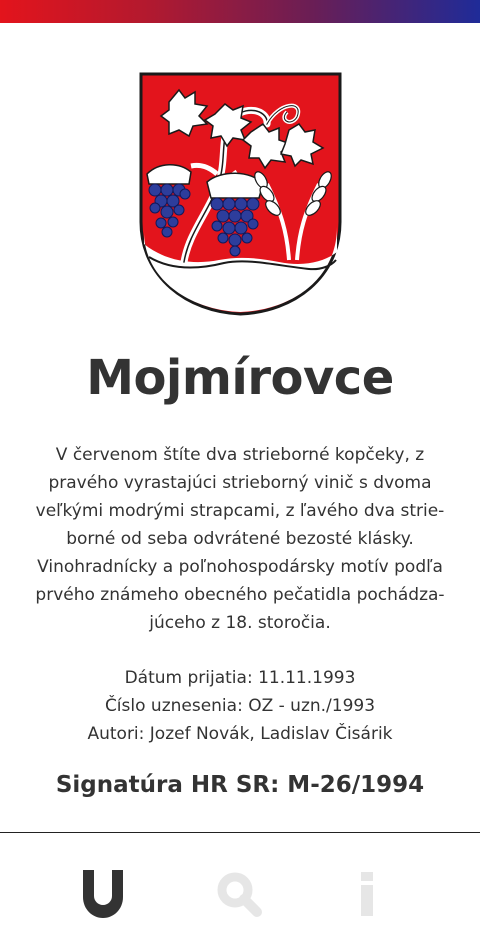 The height and width of the screenshot is (952, 480). Describe the element at coordinates (240, 623) in the screenshot. I see `description-line: júceho z 18. storočia.` at that location.